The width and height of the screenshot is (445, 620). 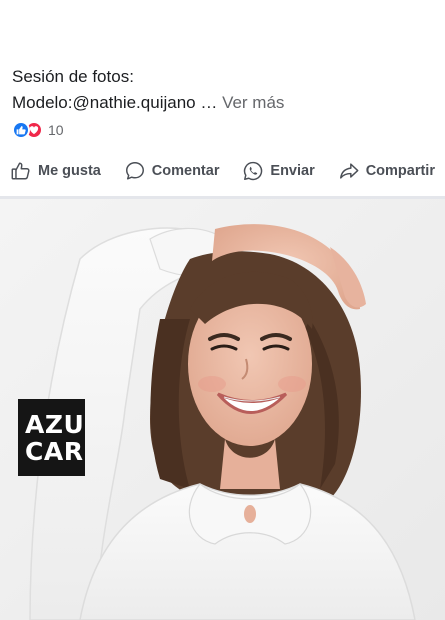 I want to click on azucar-logo: AZU CAR, so click(x=51, y=437).